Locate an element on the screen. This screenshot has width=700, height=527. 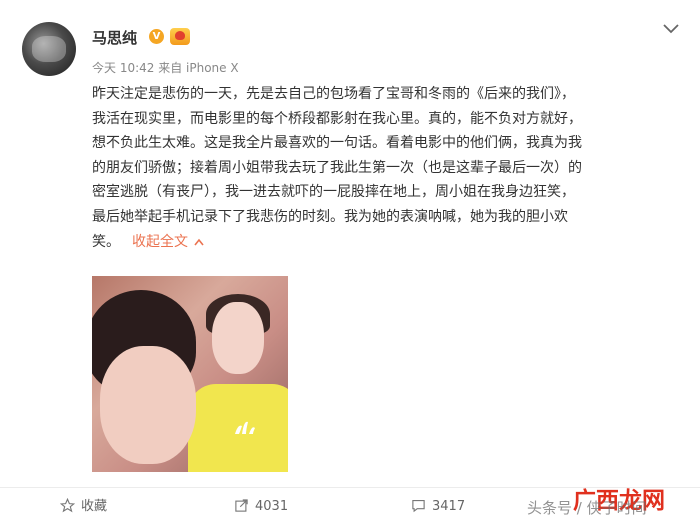
member-badge-icon is located at coordinates (180, 36).